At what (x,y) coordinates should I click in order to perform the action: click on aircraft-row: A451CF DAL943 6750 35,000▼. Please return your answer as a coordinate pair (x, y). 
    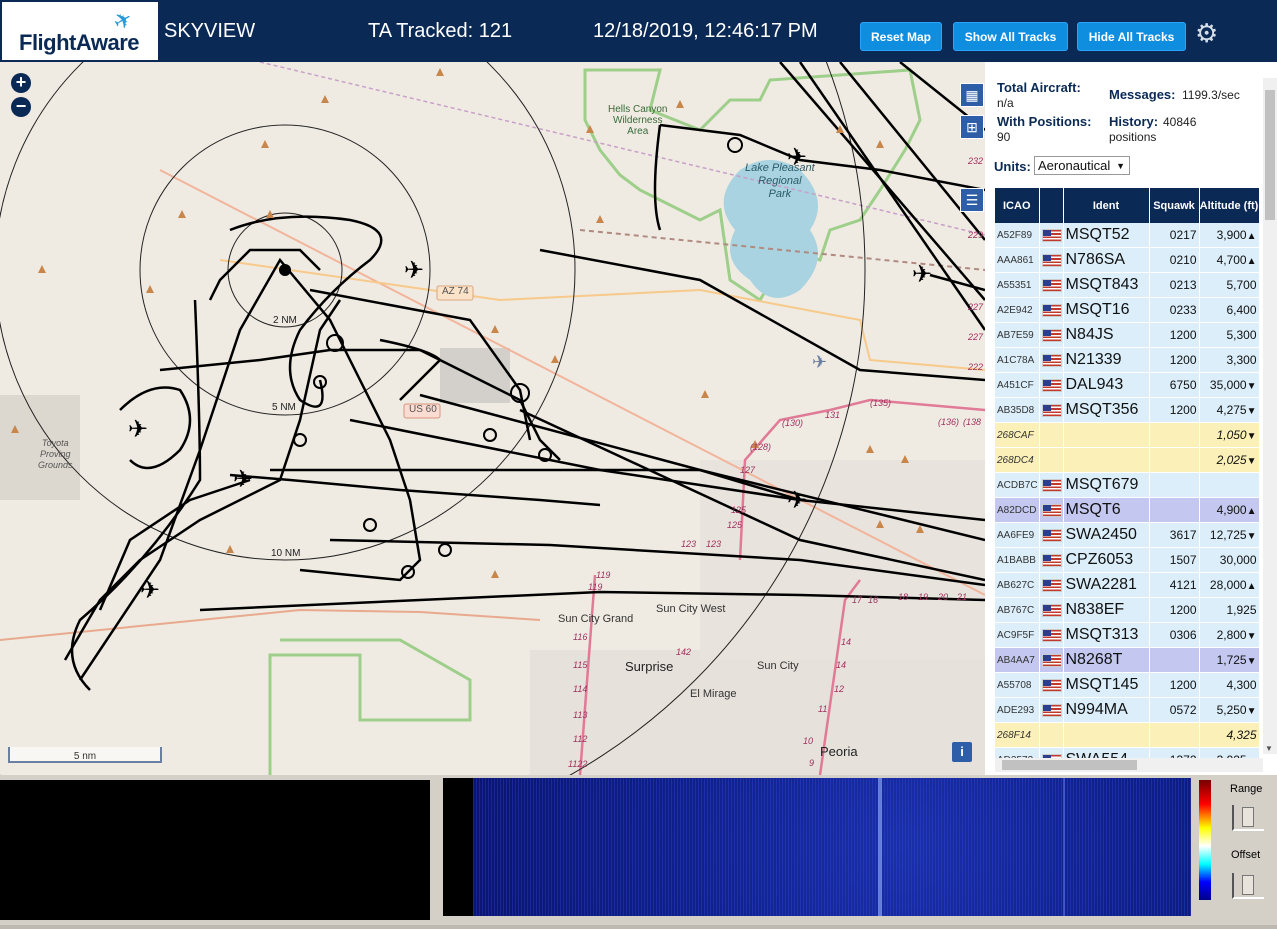
    Looking at the image, I should click on (1127, 385).